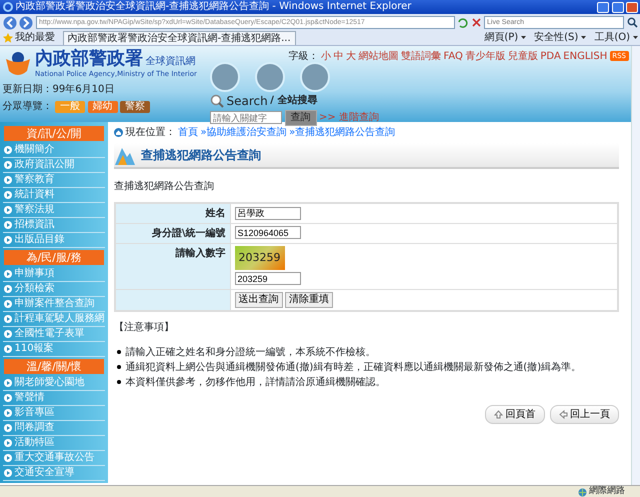 This screenshot has width=640, height=497. Describe the element at coordinates (523, 56) in the screenshot. I see `header-link: 兒童版` at that location.